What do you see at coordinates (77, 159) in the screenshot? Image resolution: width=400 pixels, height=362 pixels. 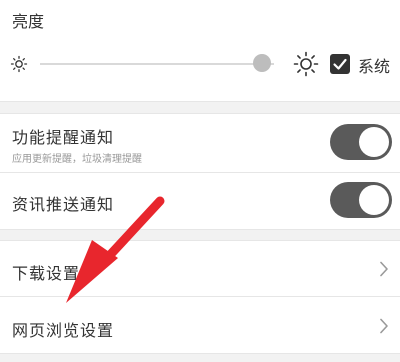 I see `feature-reminder-subtitle: 应用更新提醒，垃圾清理提醒` at bounding box center [77, 159].